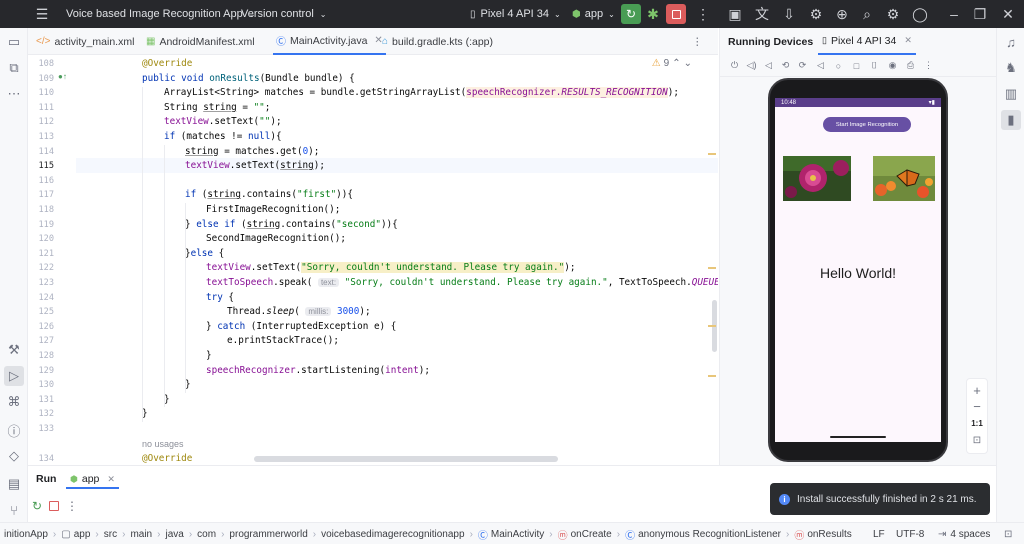 This screenshot has height=544, width=1024. What do you see at coordinates (829, 534) in the screenshot?
I see `breadcrumb-item: onResults` at bounding box center [829, 534].